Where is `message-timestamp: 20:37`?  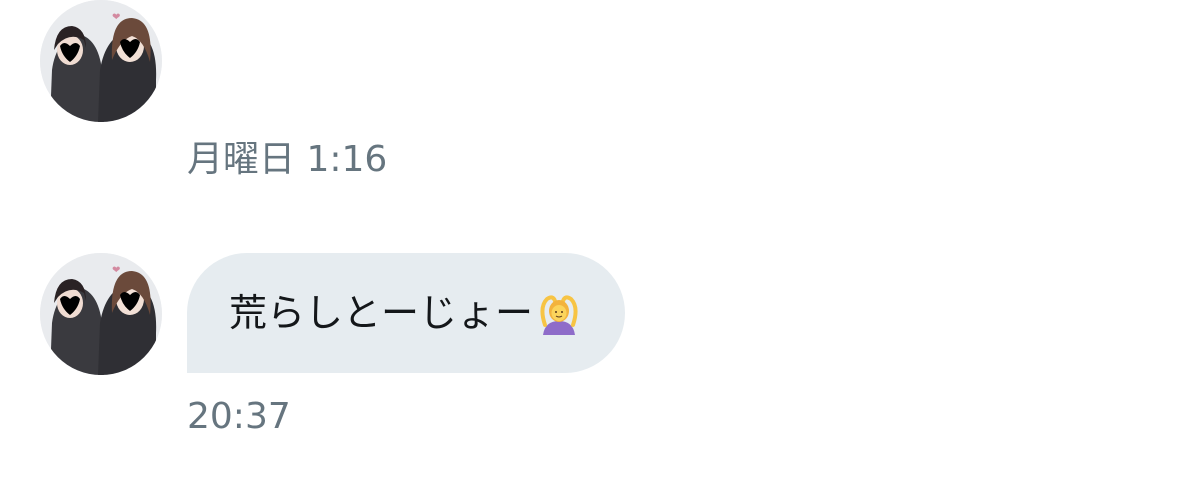 message-timestamp: 20:37 is located at coordinates (239, 416).